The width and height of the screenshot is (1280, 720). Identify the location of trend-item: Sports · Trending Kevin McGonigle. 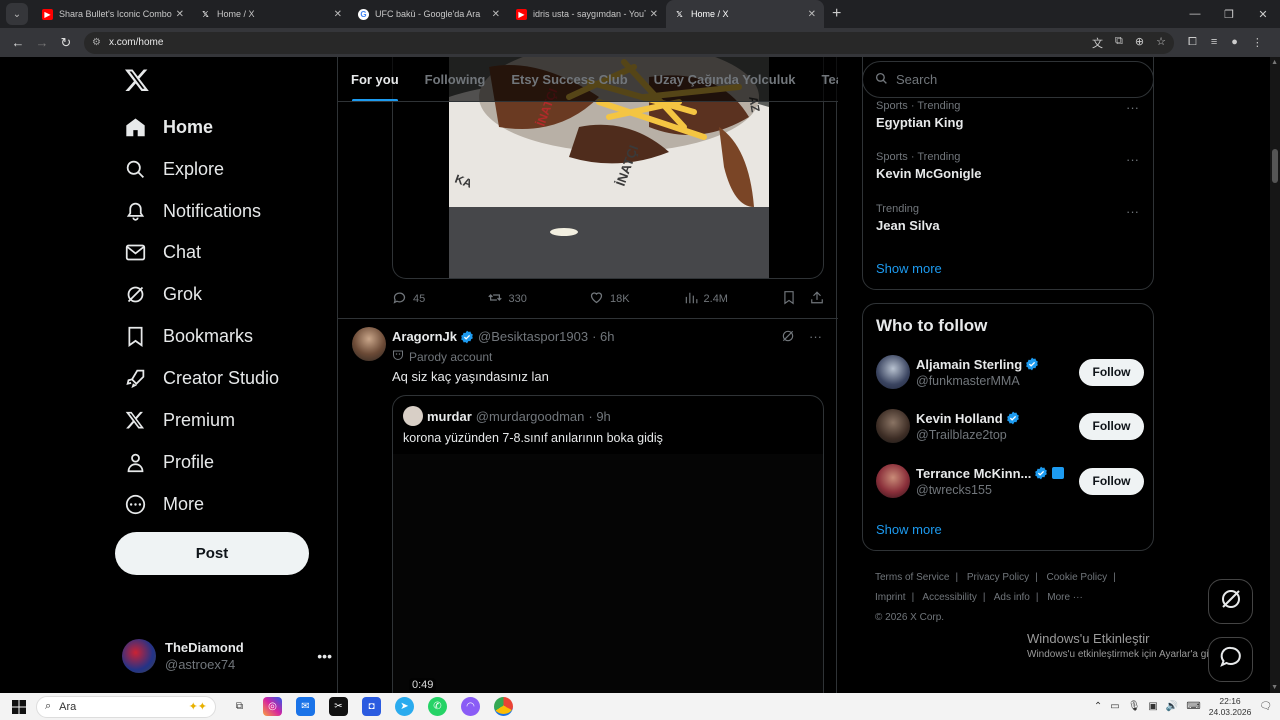
(928, 166).